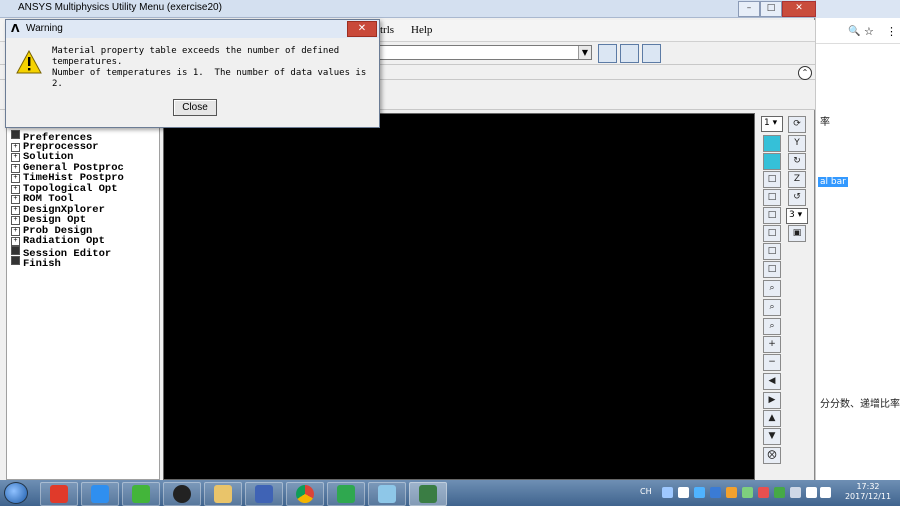 This screenshot has width=900, height=506. Describe the element at coordinates (772, 455) in the screenshot. I see `reset-view-icon: ⨂` at that location.